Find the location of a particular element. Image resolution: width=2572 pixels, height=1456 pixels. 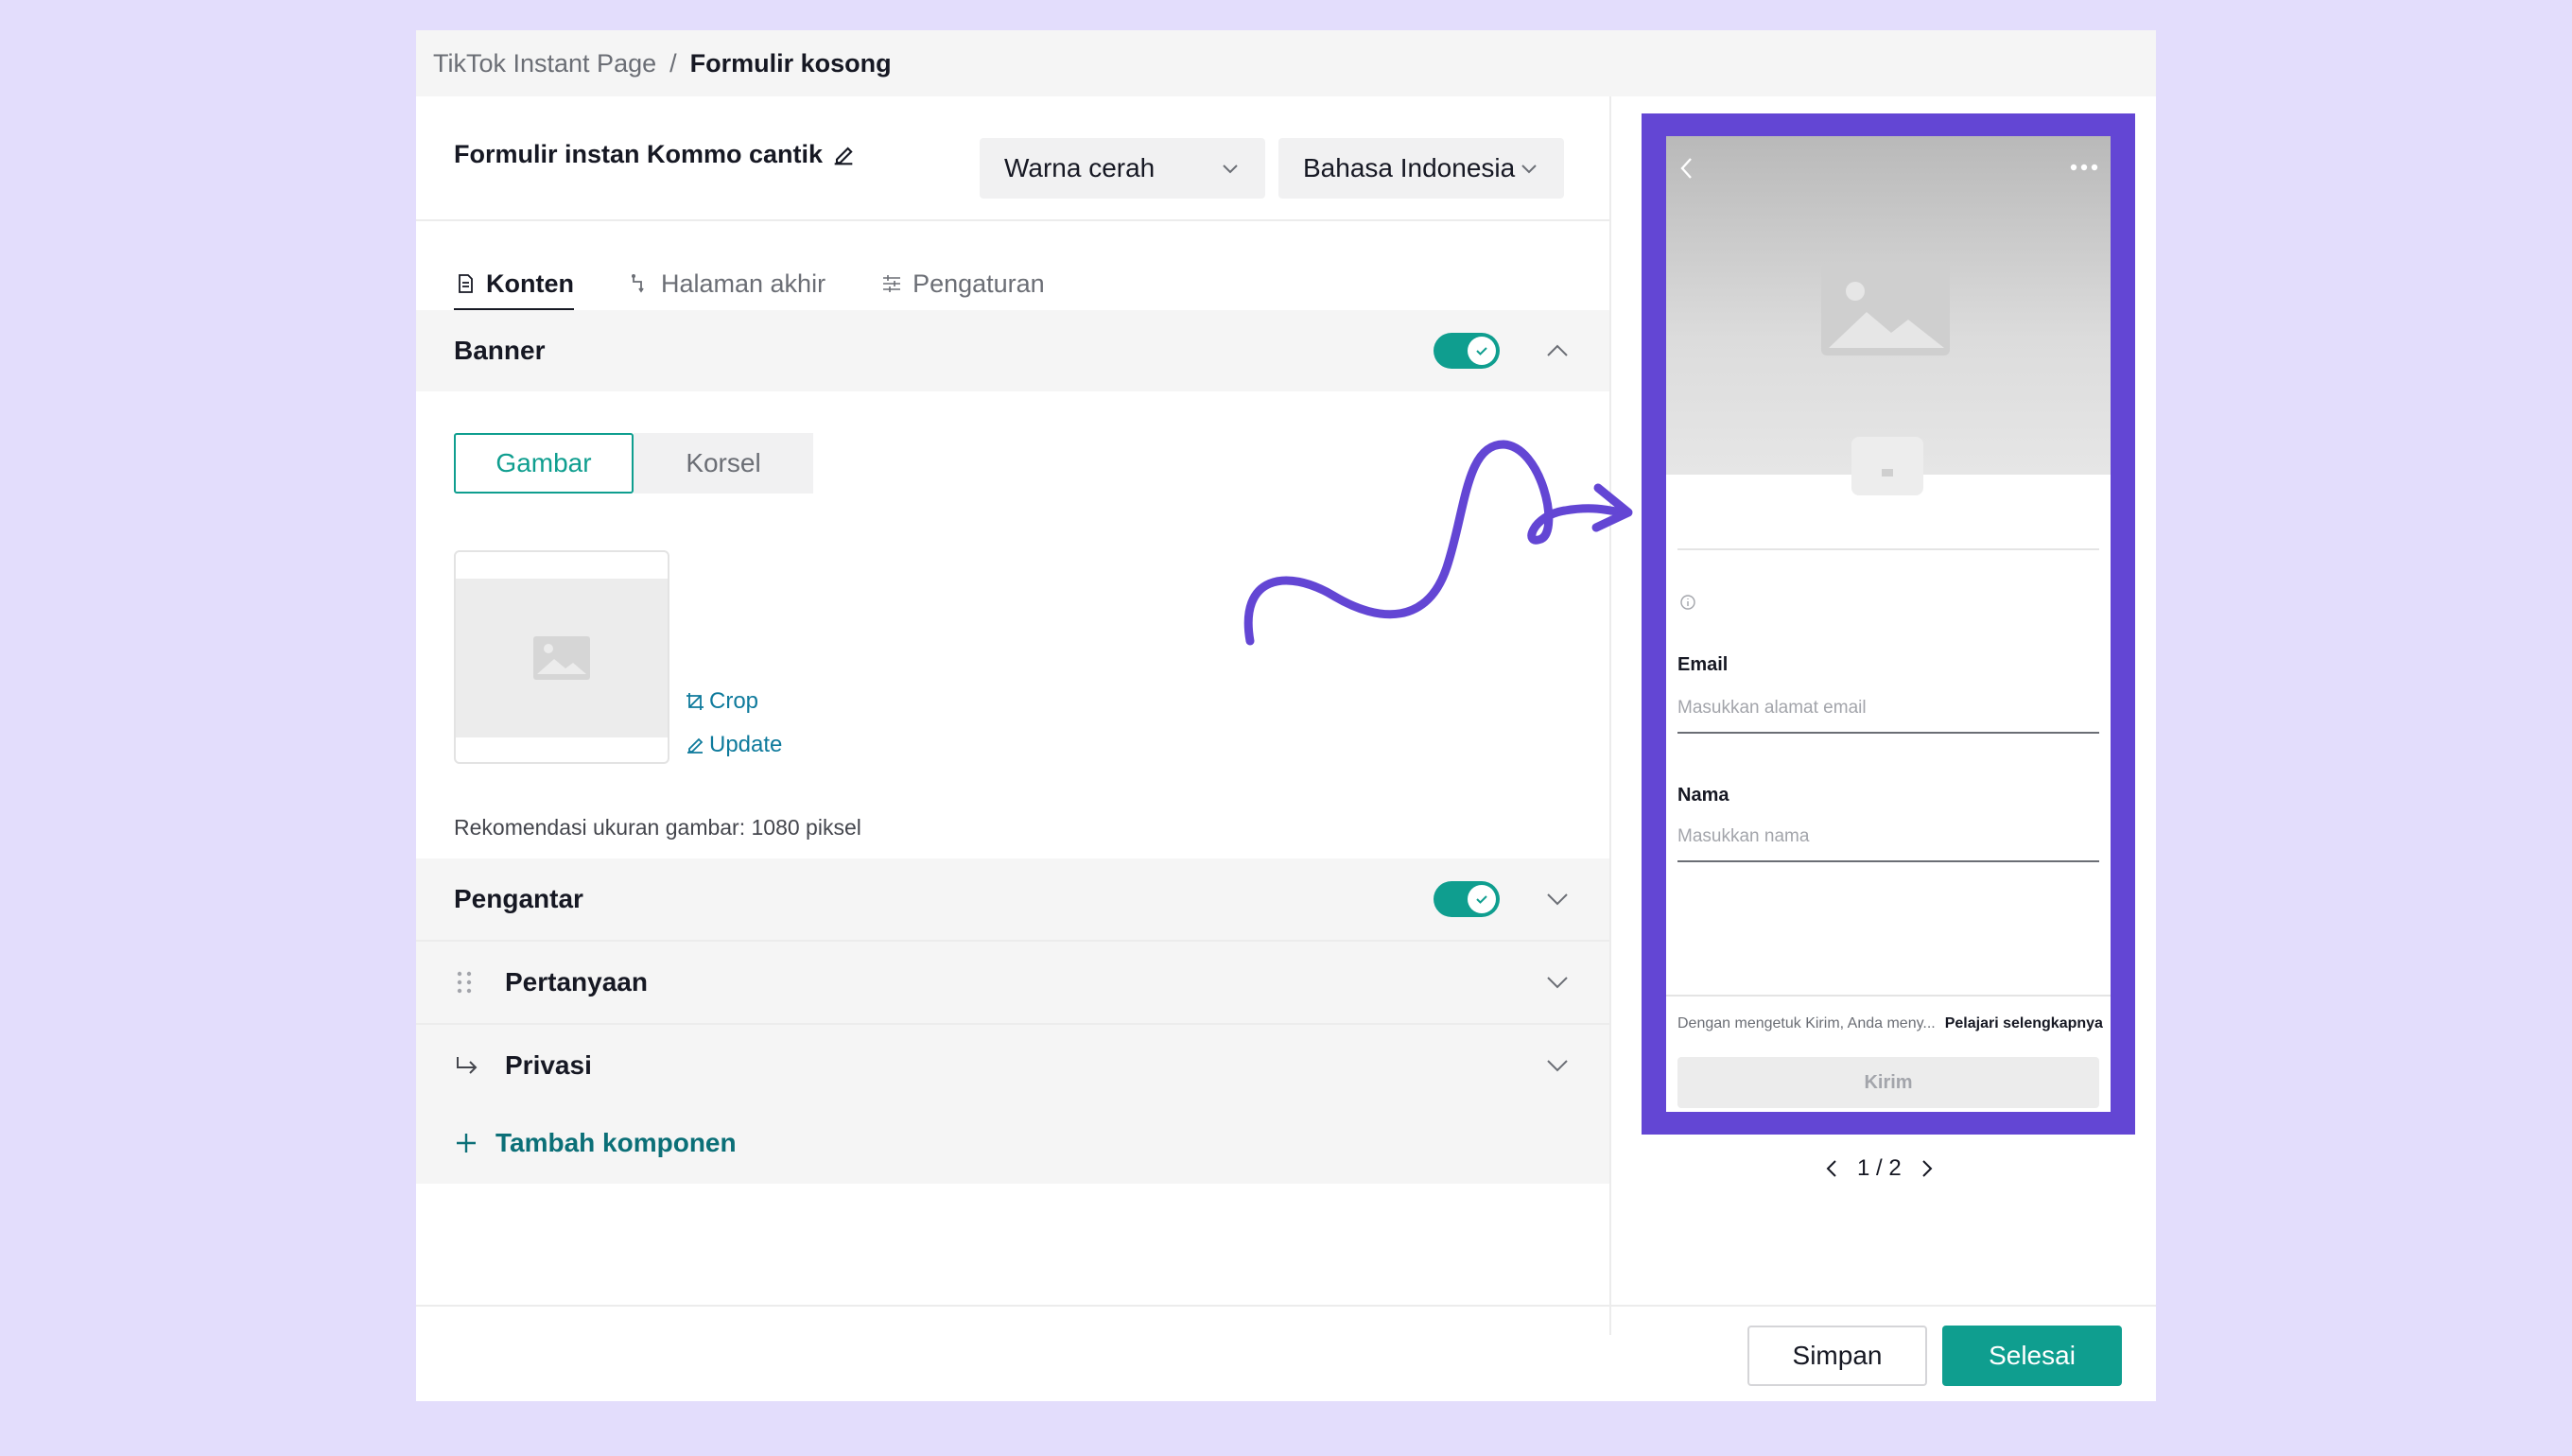

language-select-value: Bahasa Indonesia is located at coordinates (1409, 167).